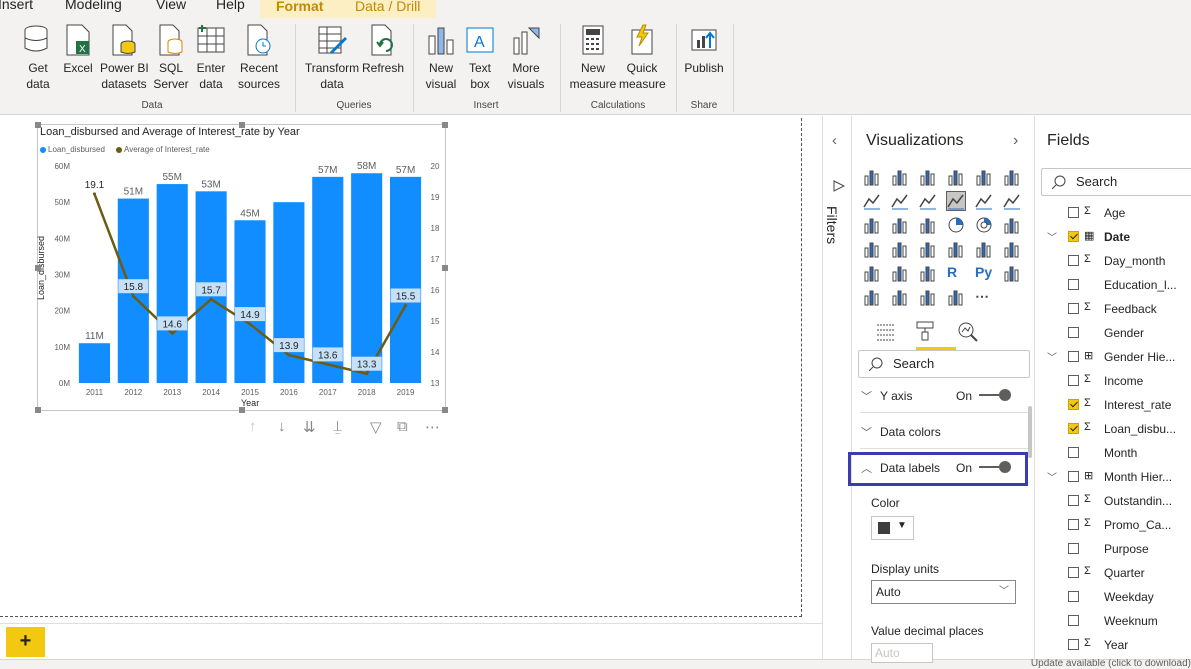  Describe the element at coordinates (526, 58) in the screenshot. I see `more-visuals-button: More visuals` at that location.